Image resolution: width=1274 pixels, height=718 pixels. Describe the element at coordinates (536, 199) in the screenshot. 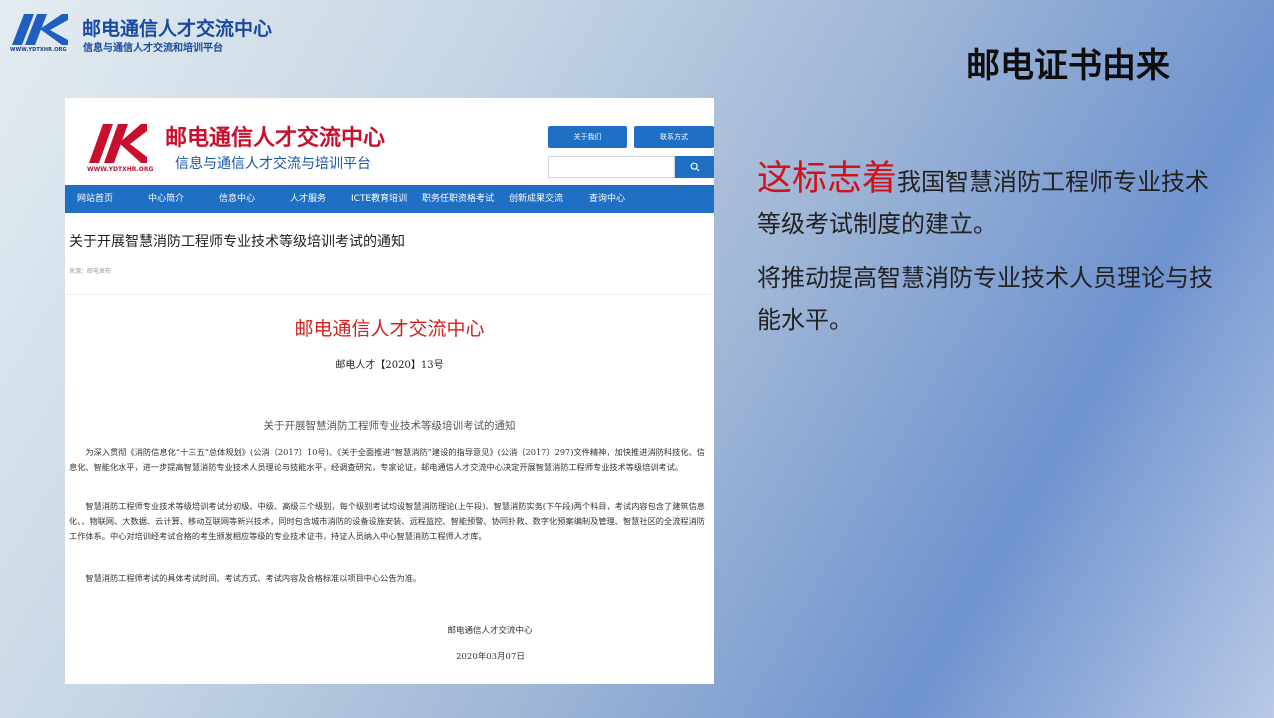

I see `nav-item-innovation: 创新成果交流` at that location.